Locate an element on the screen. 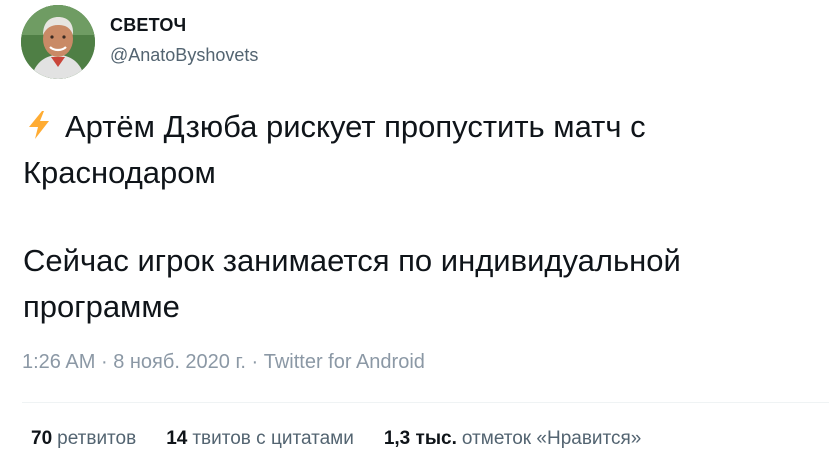 The height and width of the screenshot is (465, 829). likes-stat: 1,3 тыс. отметок «Нравится» is located at coordinates (513, 439).